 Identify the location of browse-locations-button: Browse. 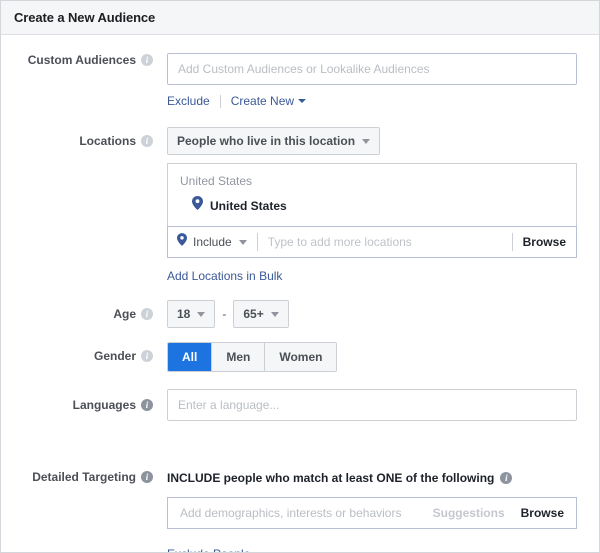
(544, 242).